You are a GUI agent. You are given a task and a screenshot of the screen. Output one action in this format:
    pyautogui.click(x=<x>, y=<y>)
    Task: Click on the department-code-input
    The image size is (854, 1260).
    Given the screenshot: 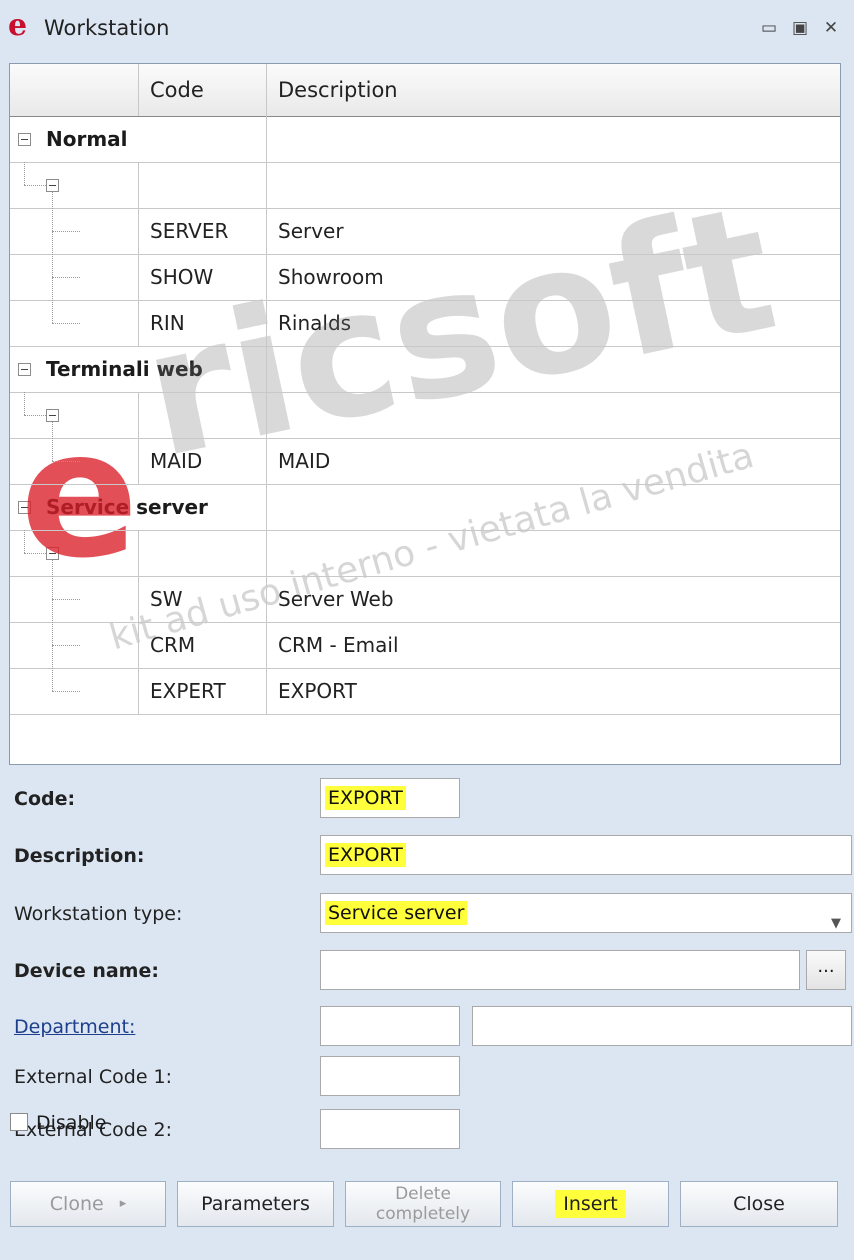 What is the action you would take?
    pyautogui.click(x=390, y=1026)
    